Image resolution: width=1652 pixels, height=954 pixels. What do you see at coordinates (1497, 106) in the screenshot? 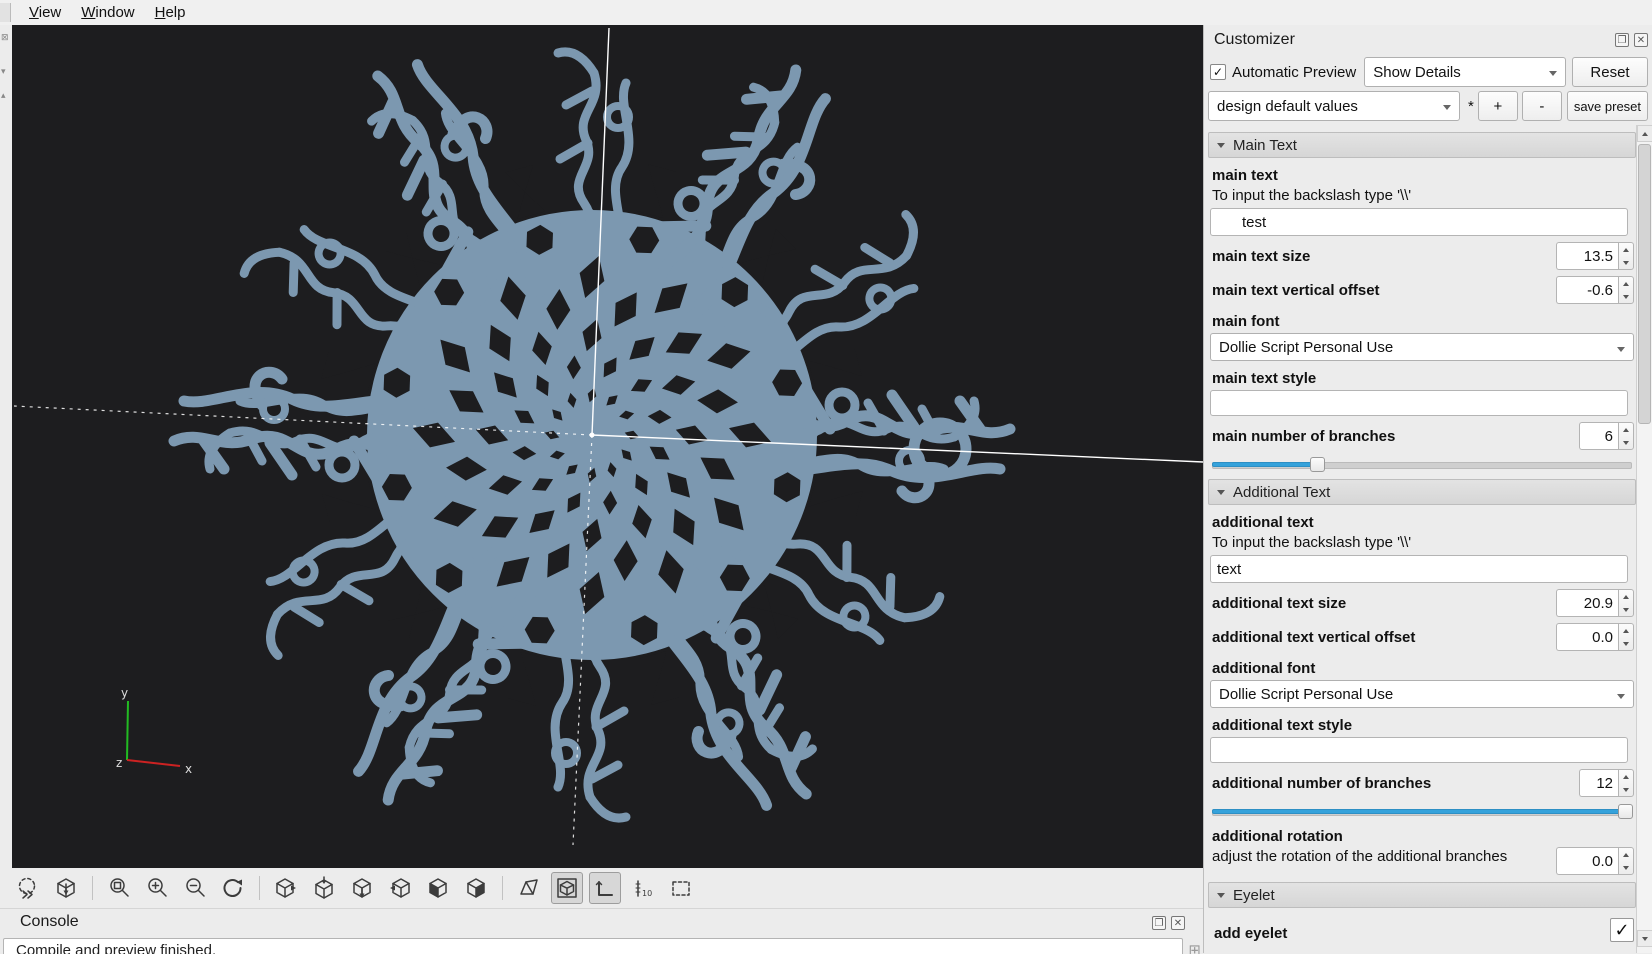
I see `add-preset-button: +` at bounding box center [1497, 106].